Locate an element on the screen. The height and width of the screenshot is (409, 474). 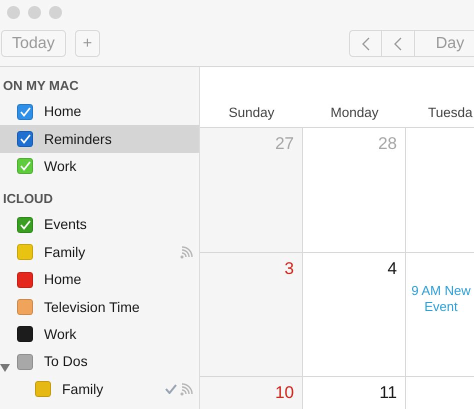
calendar-item: To Dos is located at coordinates (99, 362).